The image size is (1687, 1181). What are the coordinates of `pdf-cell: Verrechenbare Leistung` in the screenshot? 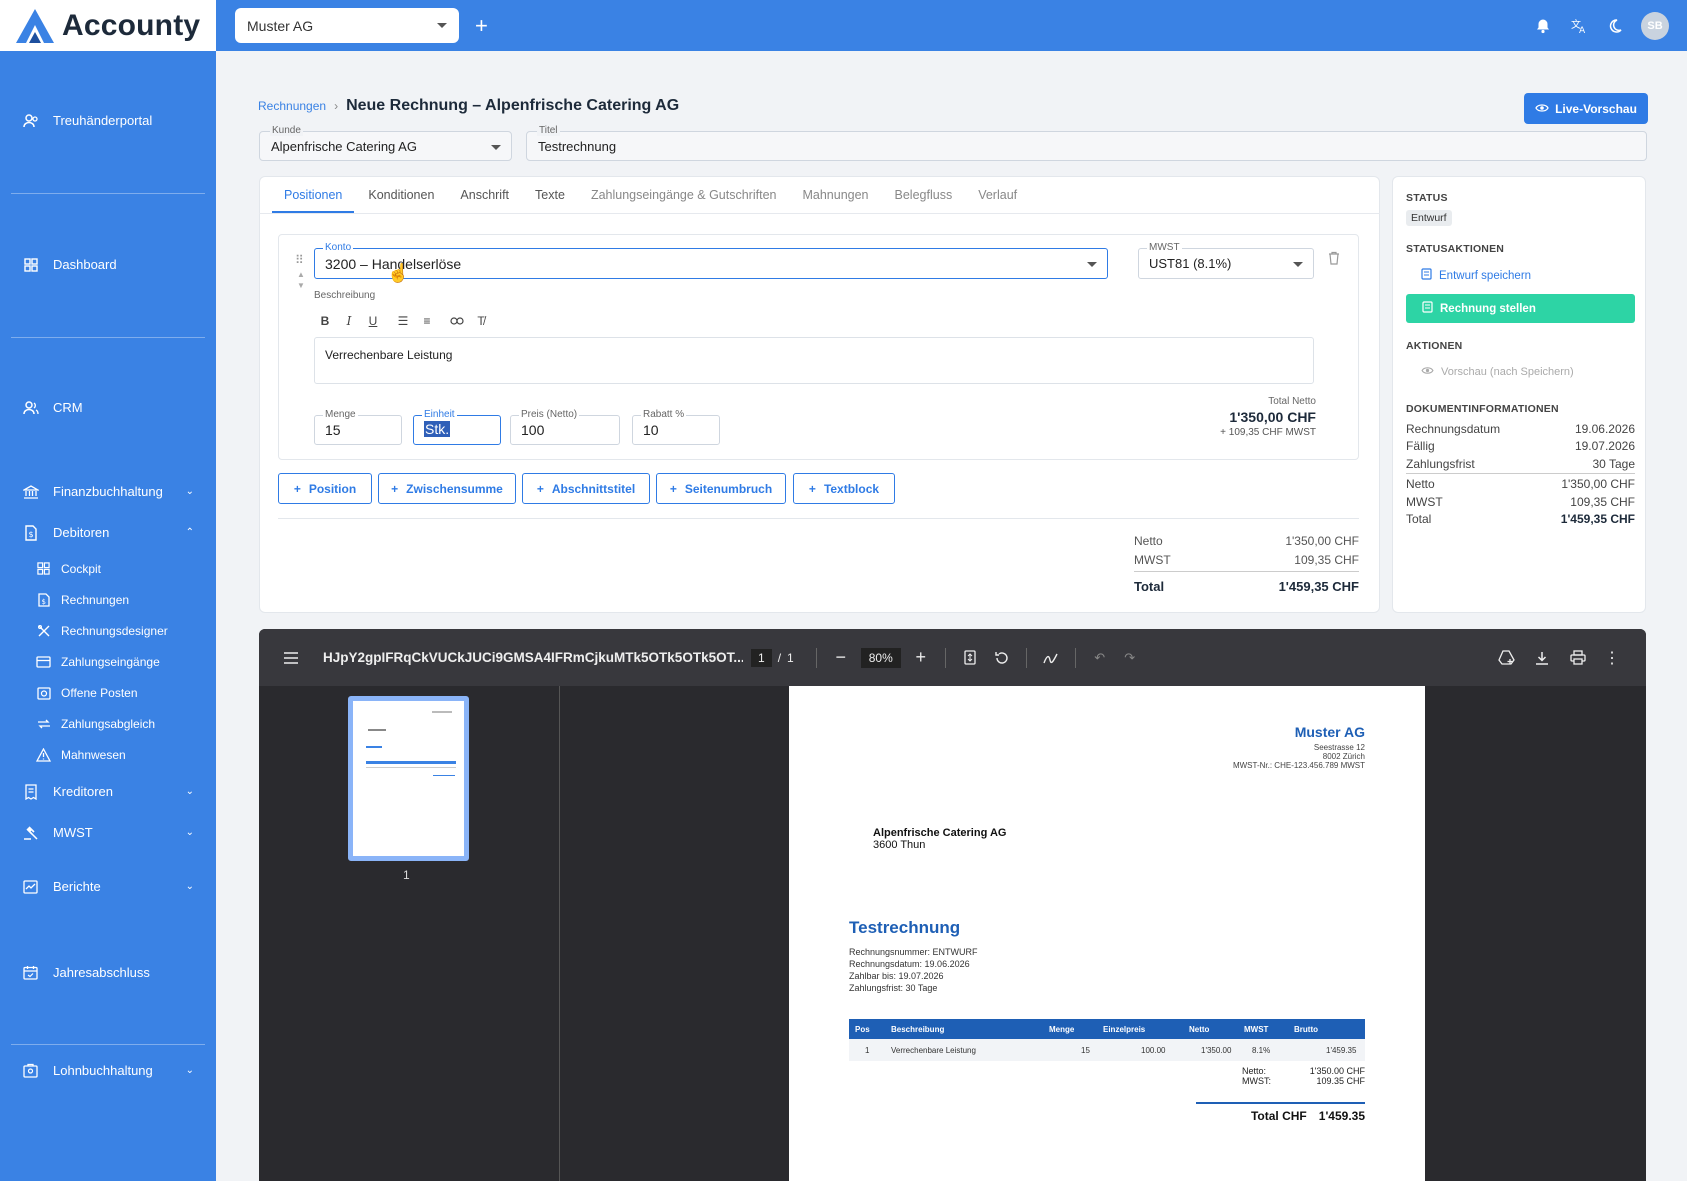 It's located at (933, 1050).